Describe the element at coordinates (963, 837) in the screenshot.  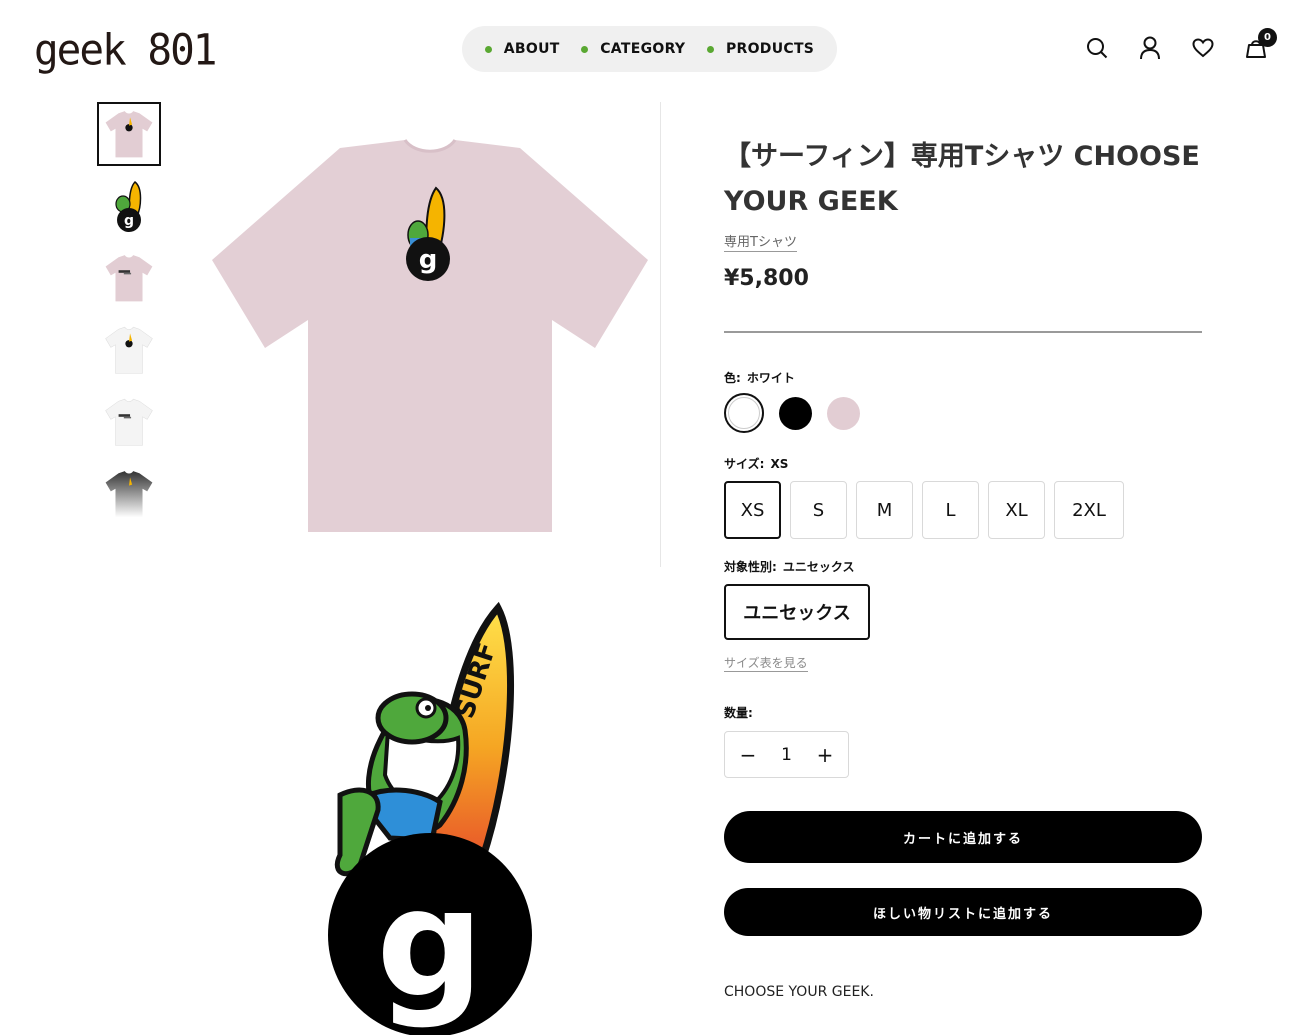
I see `add-to-cart-button: カートに追加する` at that location.